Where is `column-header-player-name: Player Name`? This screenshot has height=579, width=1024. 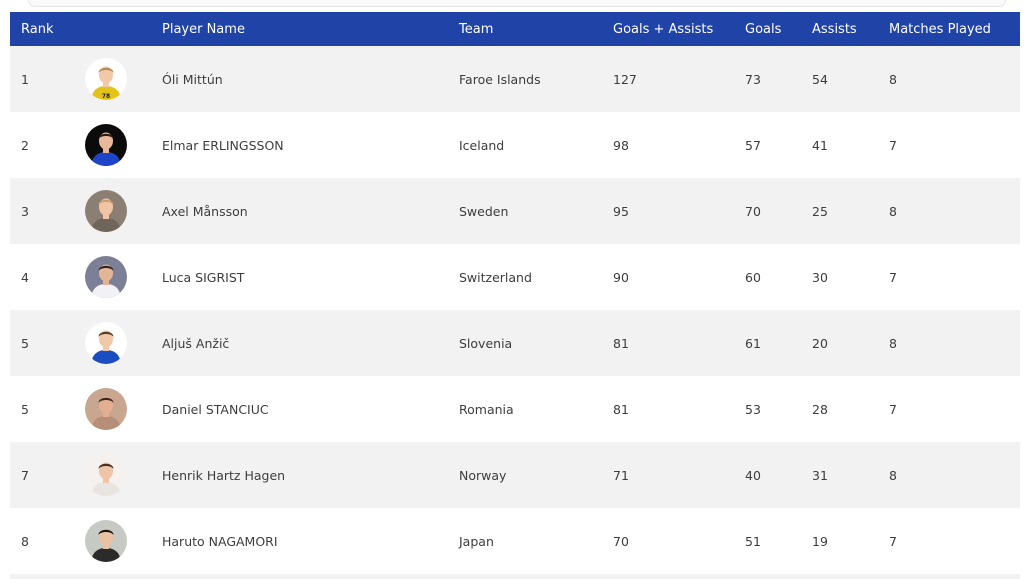 column-header-player-name: Player Name is located at coordinates (203, 29).